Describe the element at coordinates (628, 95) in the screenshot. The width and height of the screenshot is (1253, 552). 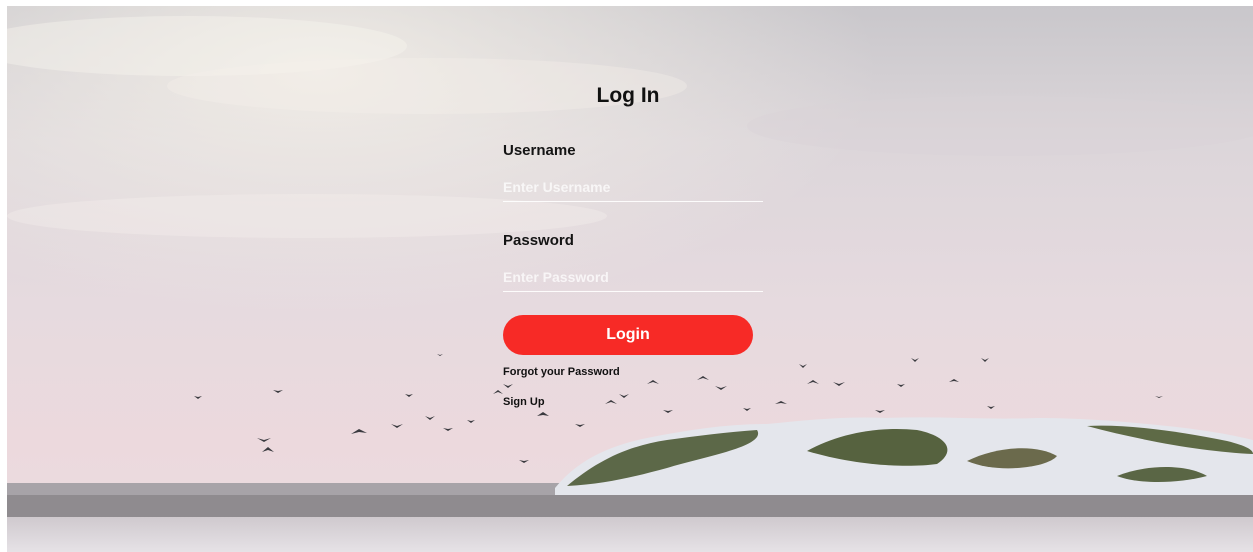
I see `page-title: Log In` at that location.